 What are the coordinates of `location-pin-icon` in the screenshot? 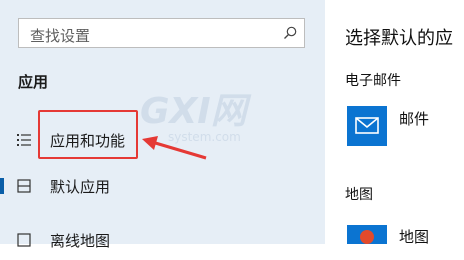 It's located at (367, 237).